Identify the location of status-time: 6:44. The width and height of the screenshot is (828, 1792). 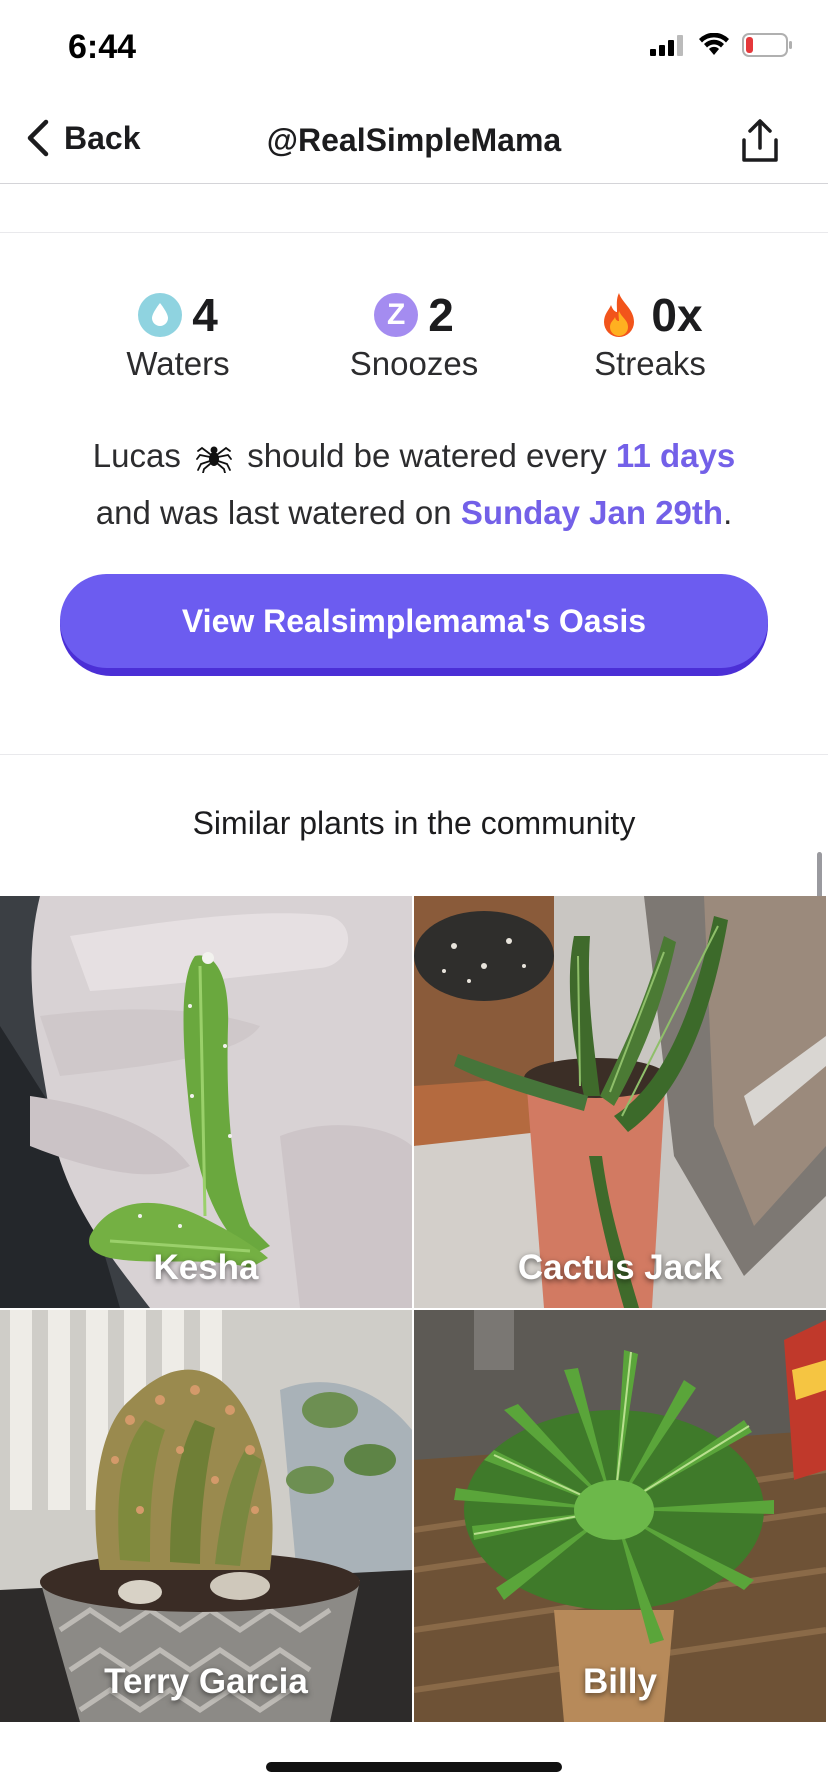
(102, 47).